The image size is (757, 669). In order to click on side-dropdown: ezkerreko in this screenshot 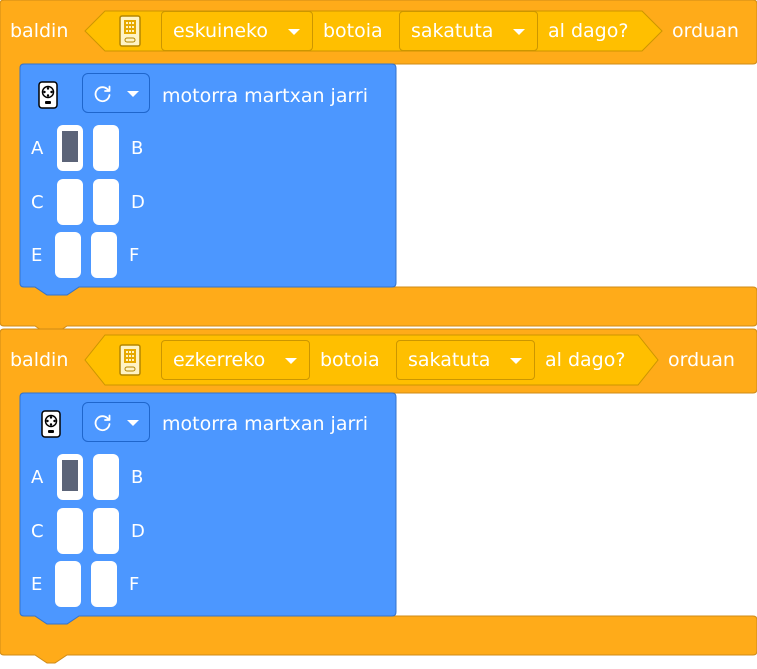, I will do `click(235, 360)`.